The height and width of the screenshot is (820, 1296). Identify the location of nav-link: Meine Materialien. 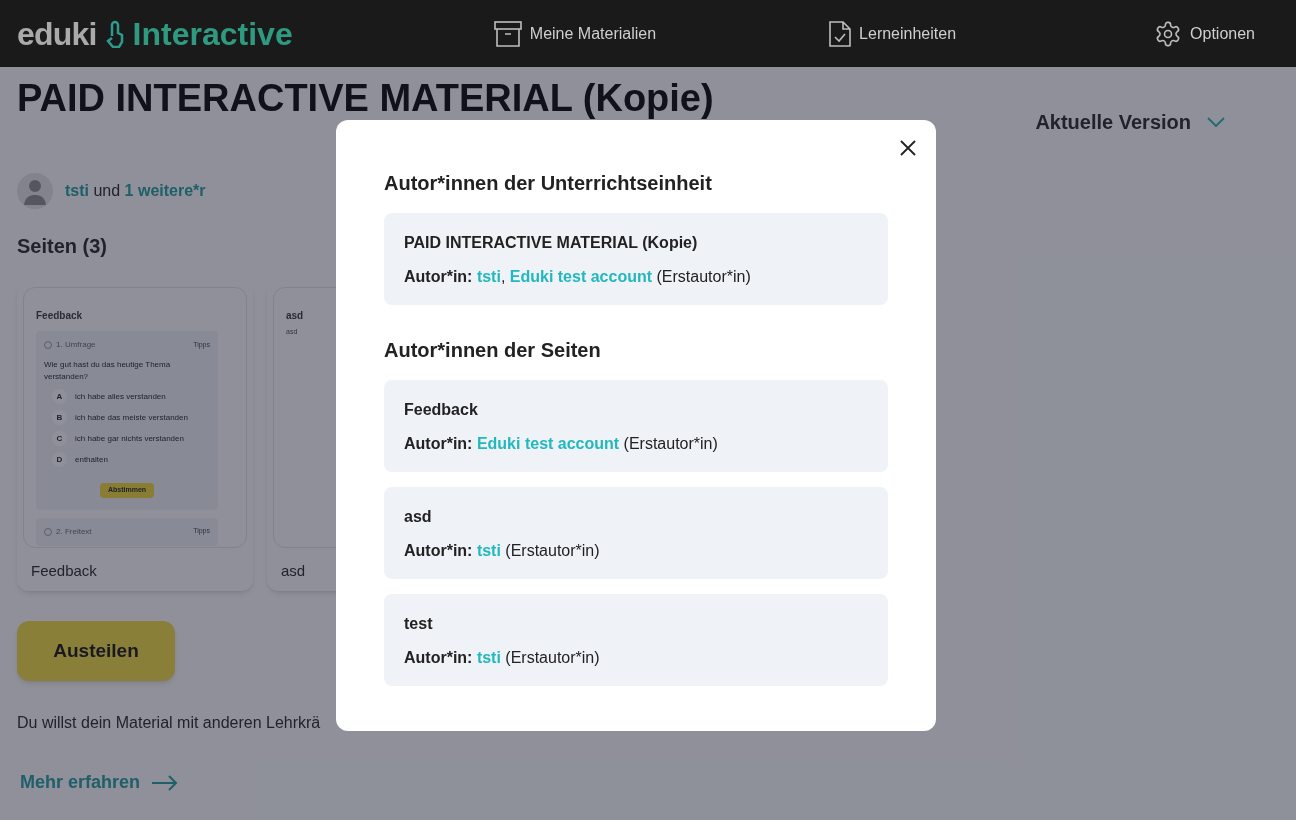
(575, 33).